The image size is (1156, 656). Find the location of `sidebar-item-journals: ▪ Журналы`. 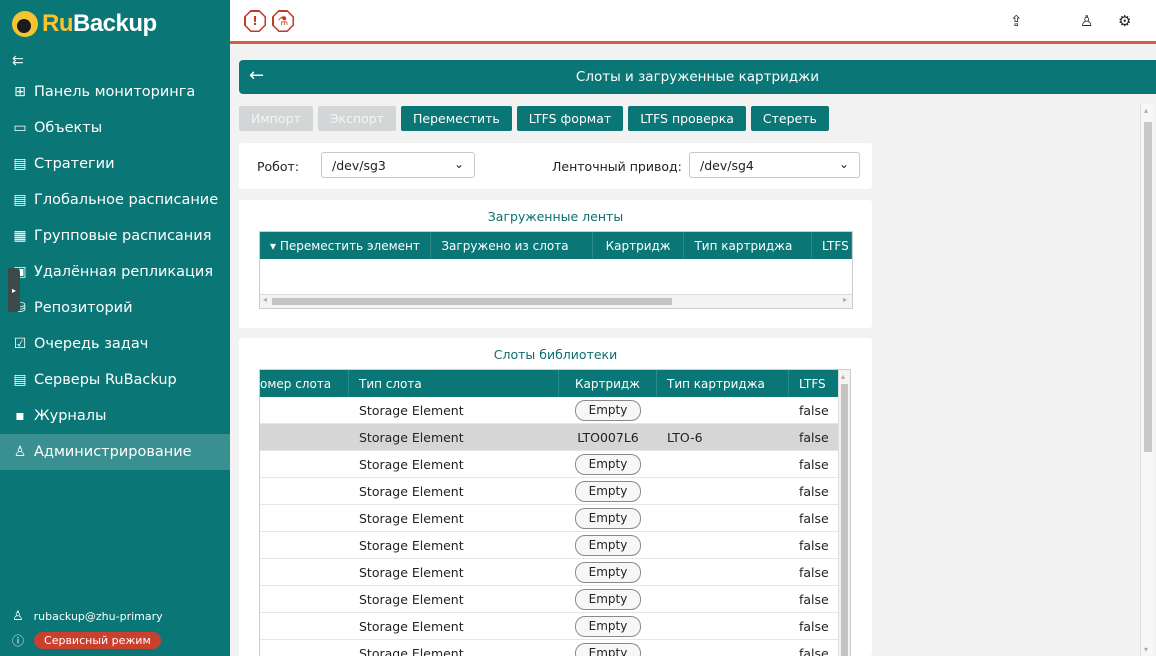

sidebar-item-journals: ▪ Журналы is located at coordinates (115, 416).